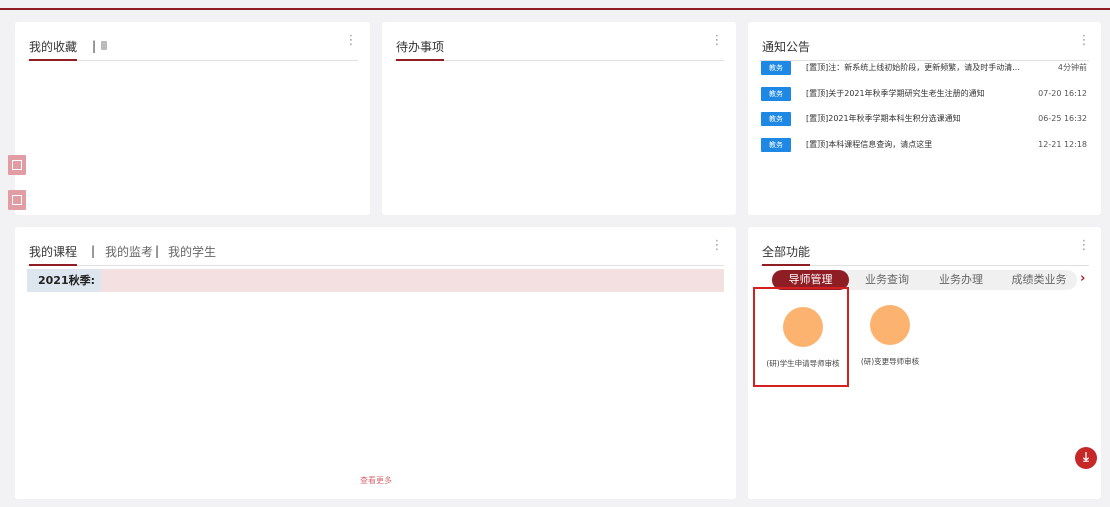 The width and height of the screenshot is (1110, 507). Describe the element at coordinates (375, 280) in the screenshot. I see `semester-bar: 2021秋季:` at that location.